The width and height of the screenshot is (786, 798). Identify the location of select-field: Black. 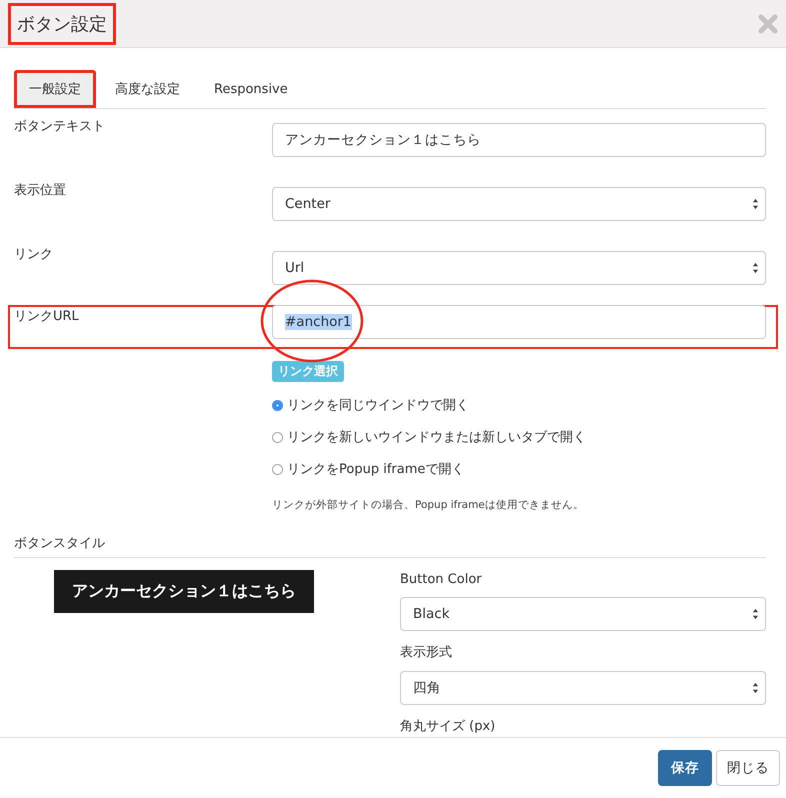
(583, 614).